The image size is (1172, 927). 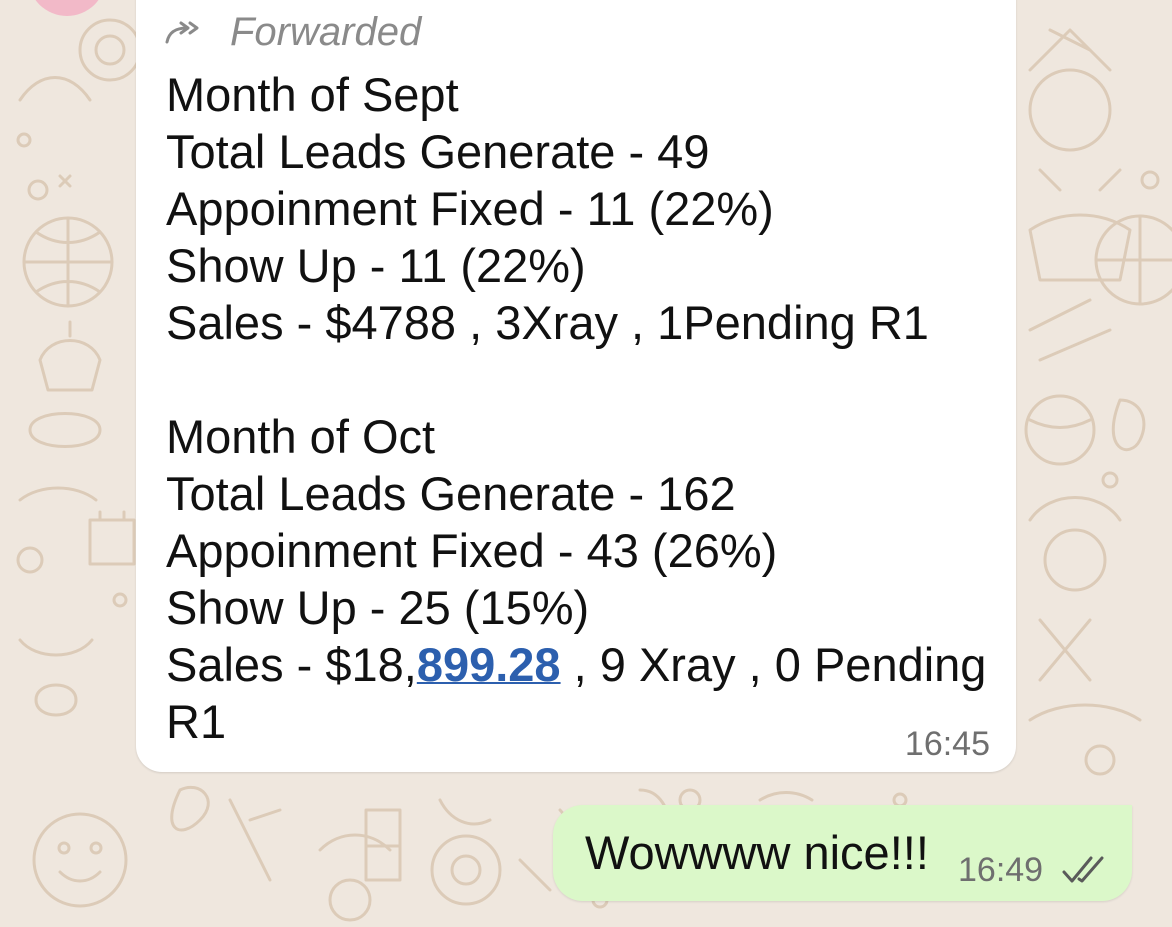 What do you see at coordinates (1001, 870) in the screenshot?
I see `message-timestamp: 16:49` at bounding box center [1001, 870].